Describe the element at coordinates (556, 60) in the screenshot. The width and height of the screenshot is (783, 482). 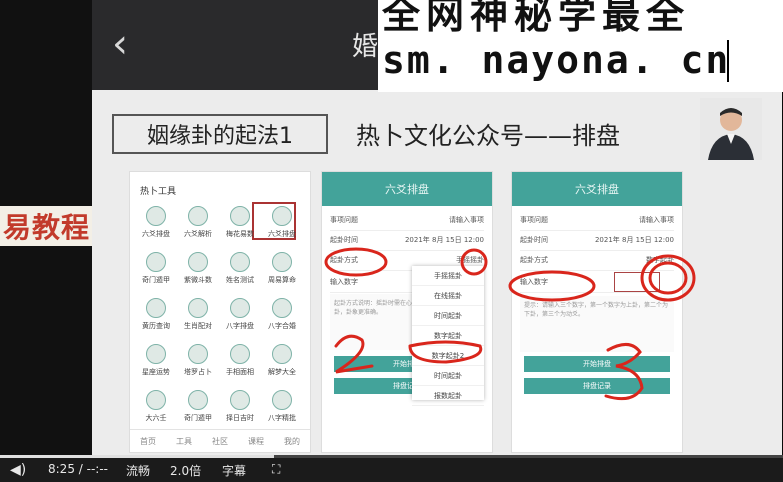
I see `watermark-url: sm. nayona. cn` at that location.